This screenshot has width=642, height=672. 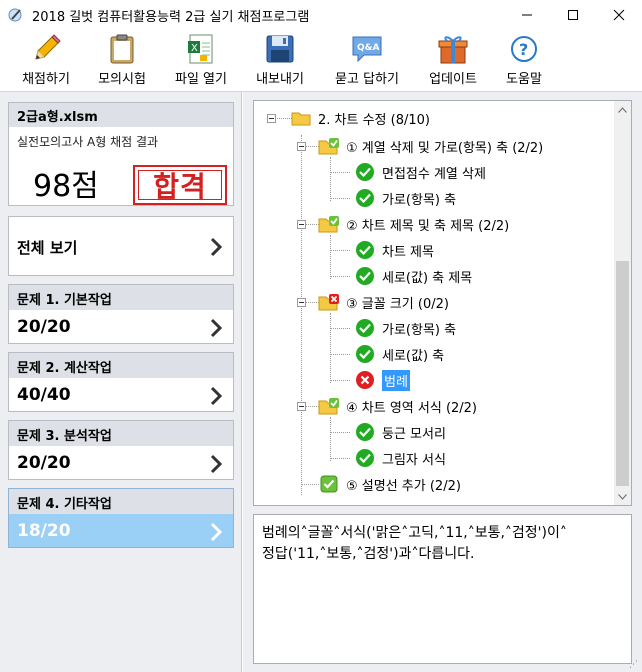 I want to click on grade-label: 채점하기, so click(x=46, y=79).